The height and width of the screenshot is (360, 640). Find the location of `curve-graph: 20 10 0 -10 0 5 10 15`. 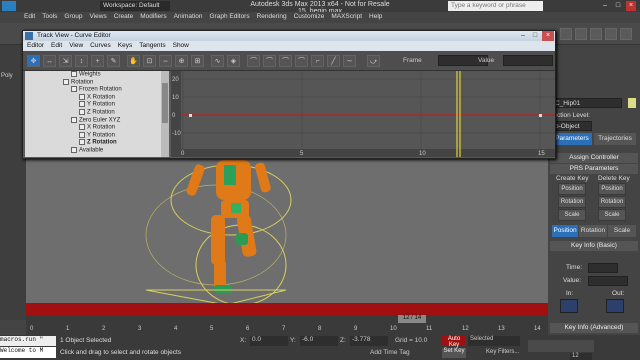

curve-graph: 20 10 0 -10 0 5 10 15 is located at coordinates (363, 114).